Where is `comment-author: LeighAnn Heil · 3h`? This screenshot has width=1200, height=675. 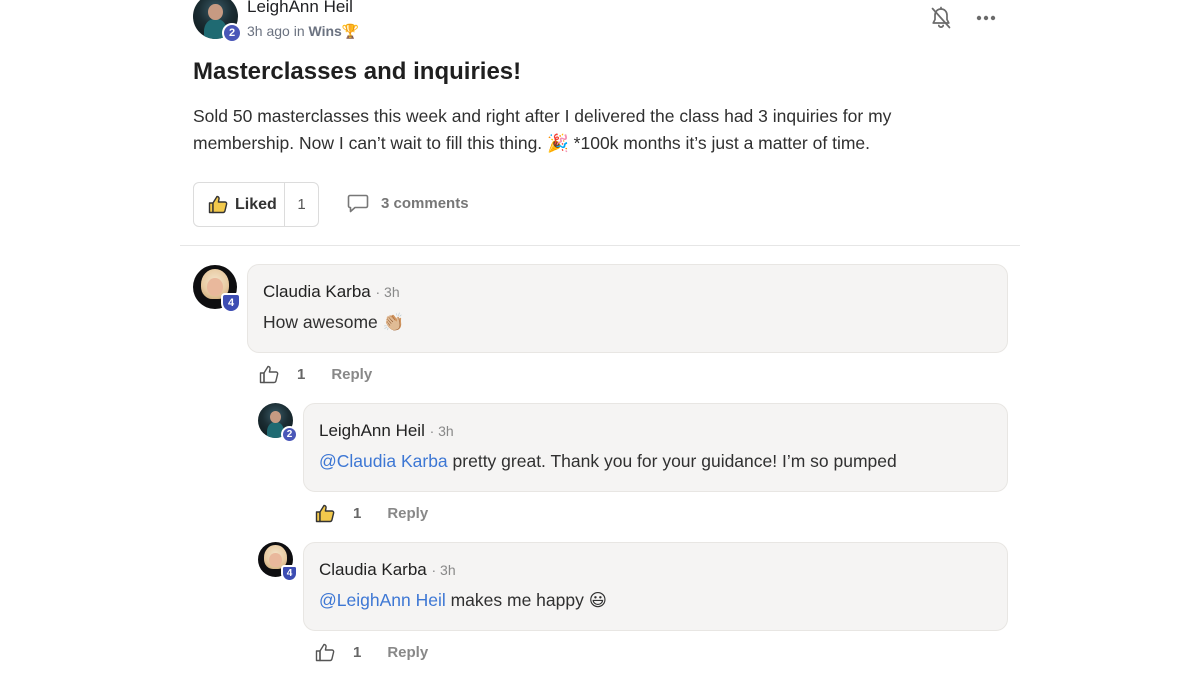
comment-author: LeighAnn Heil · 3h is located at coordinates (386, 431).